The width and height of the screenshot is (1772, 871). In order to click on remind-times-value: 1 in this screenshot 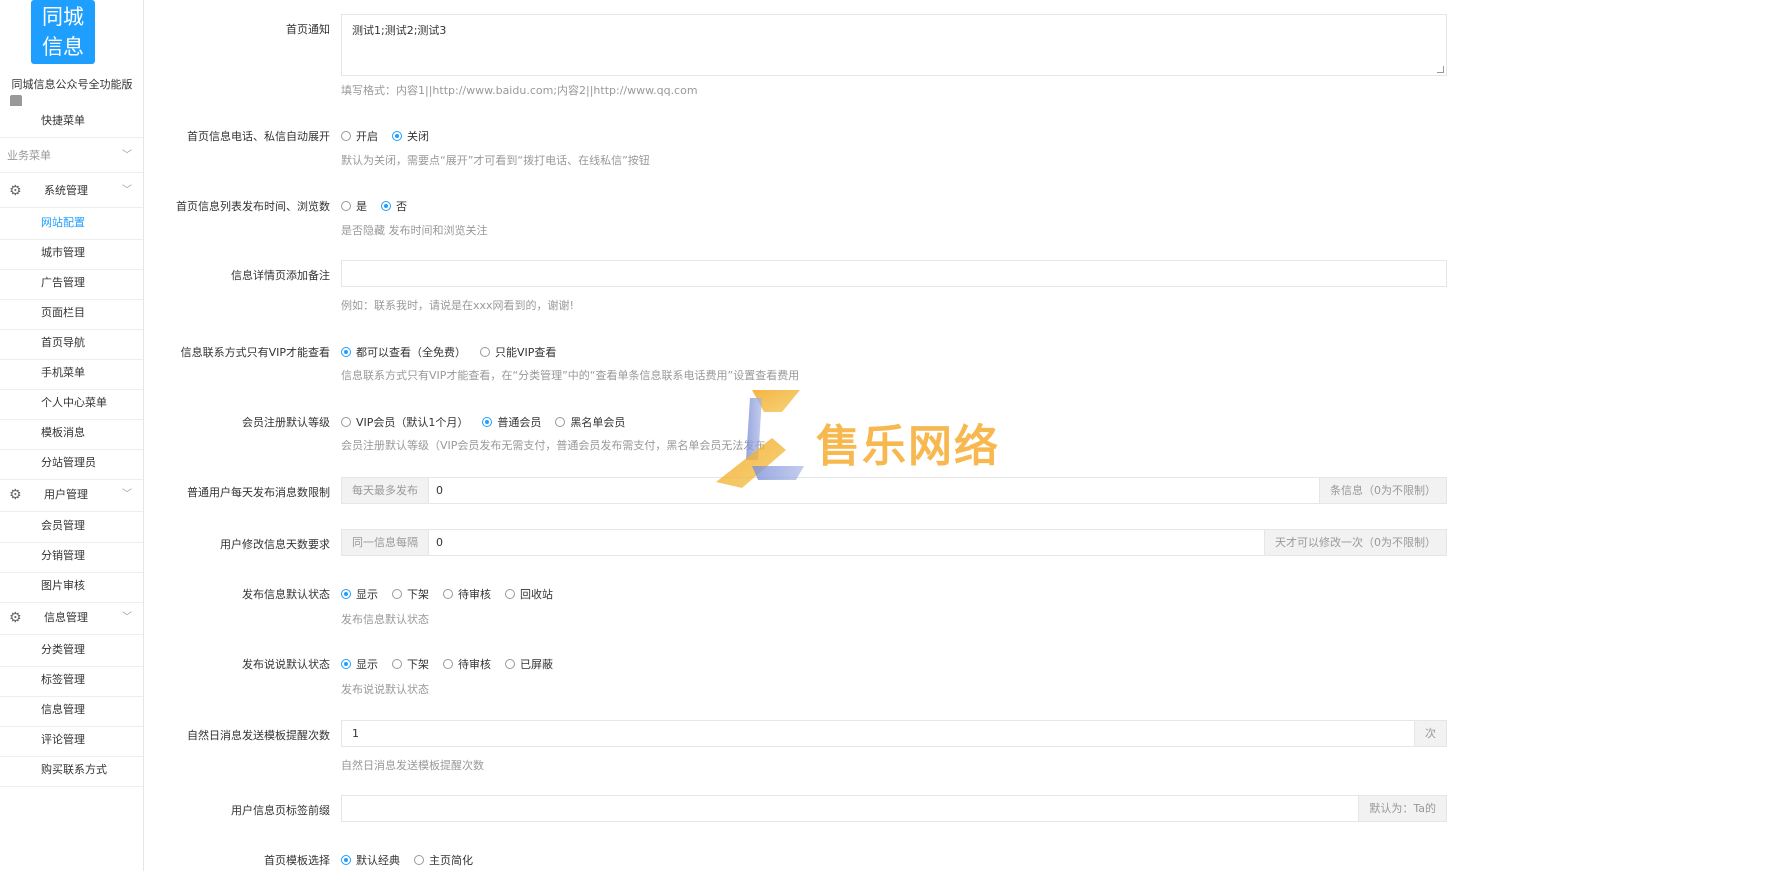, I will do `click(355, 733)`.